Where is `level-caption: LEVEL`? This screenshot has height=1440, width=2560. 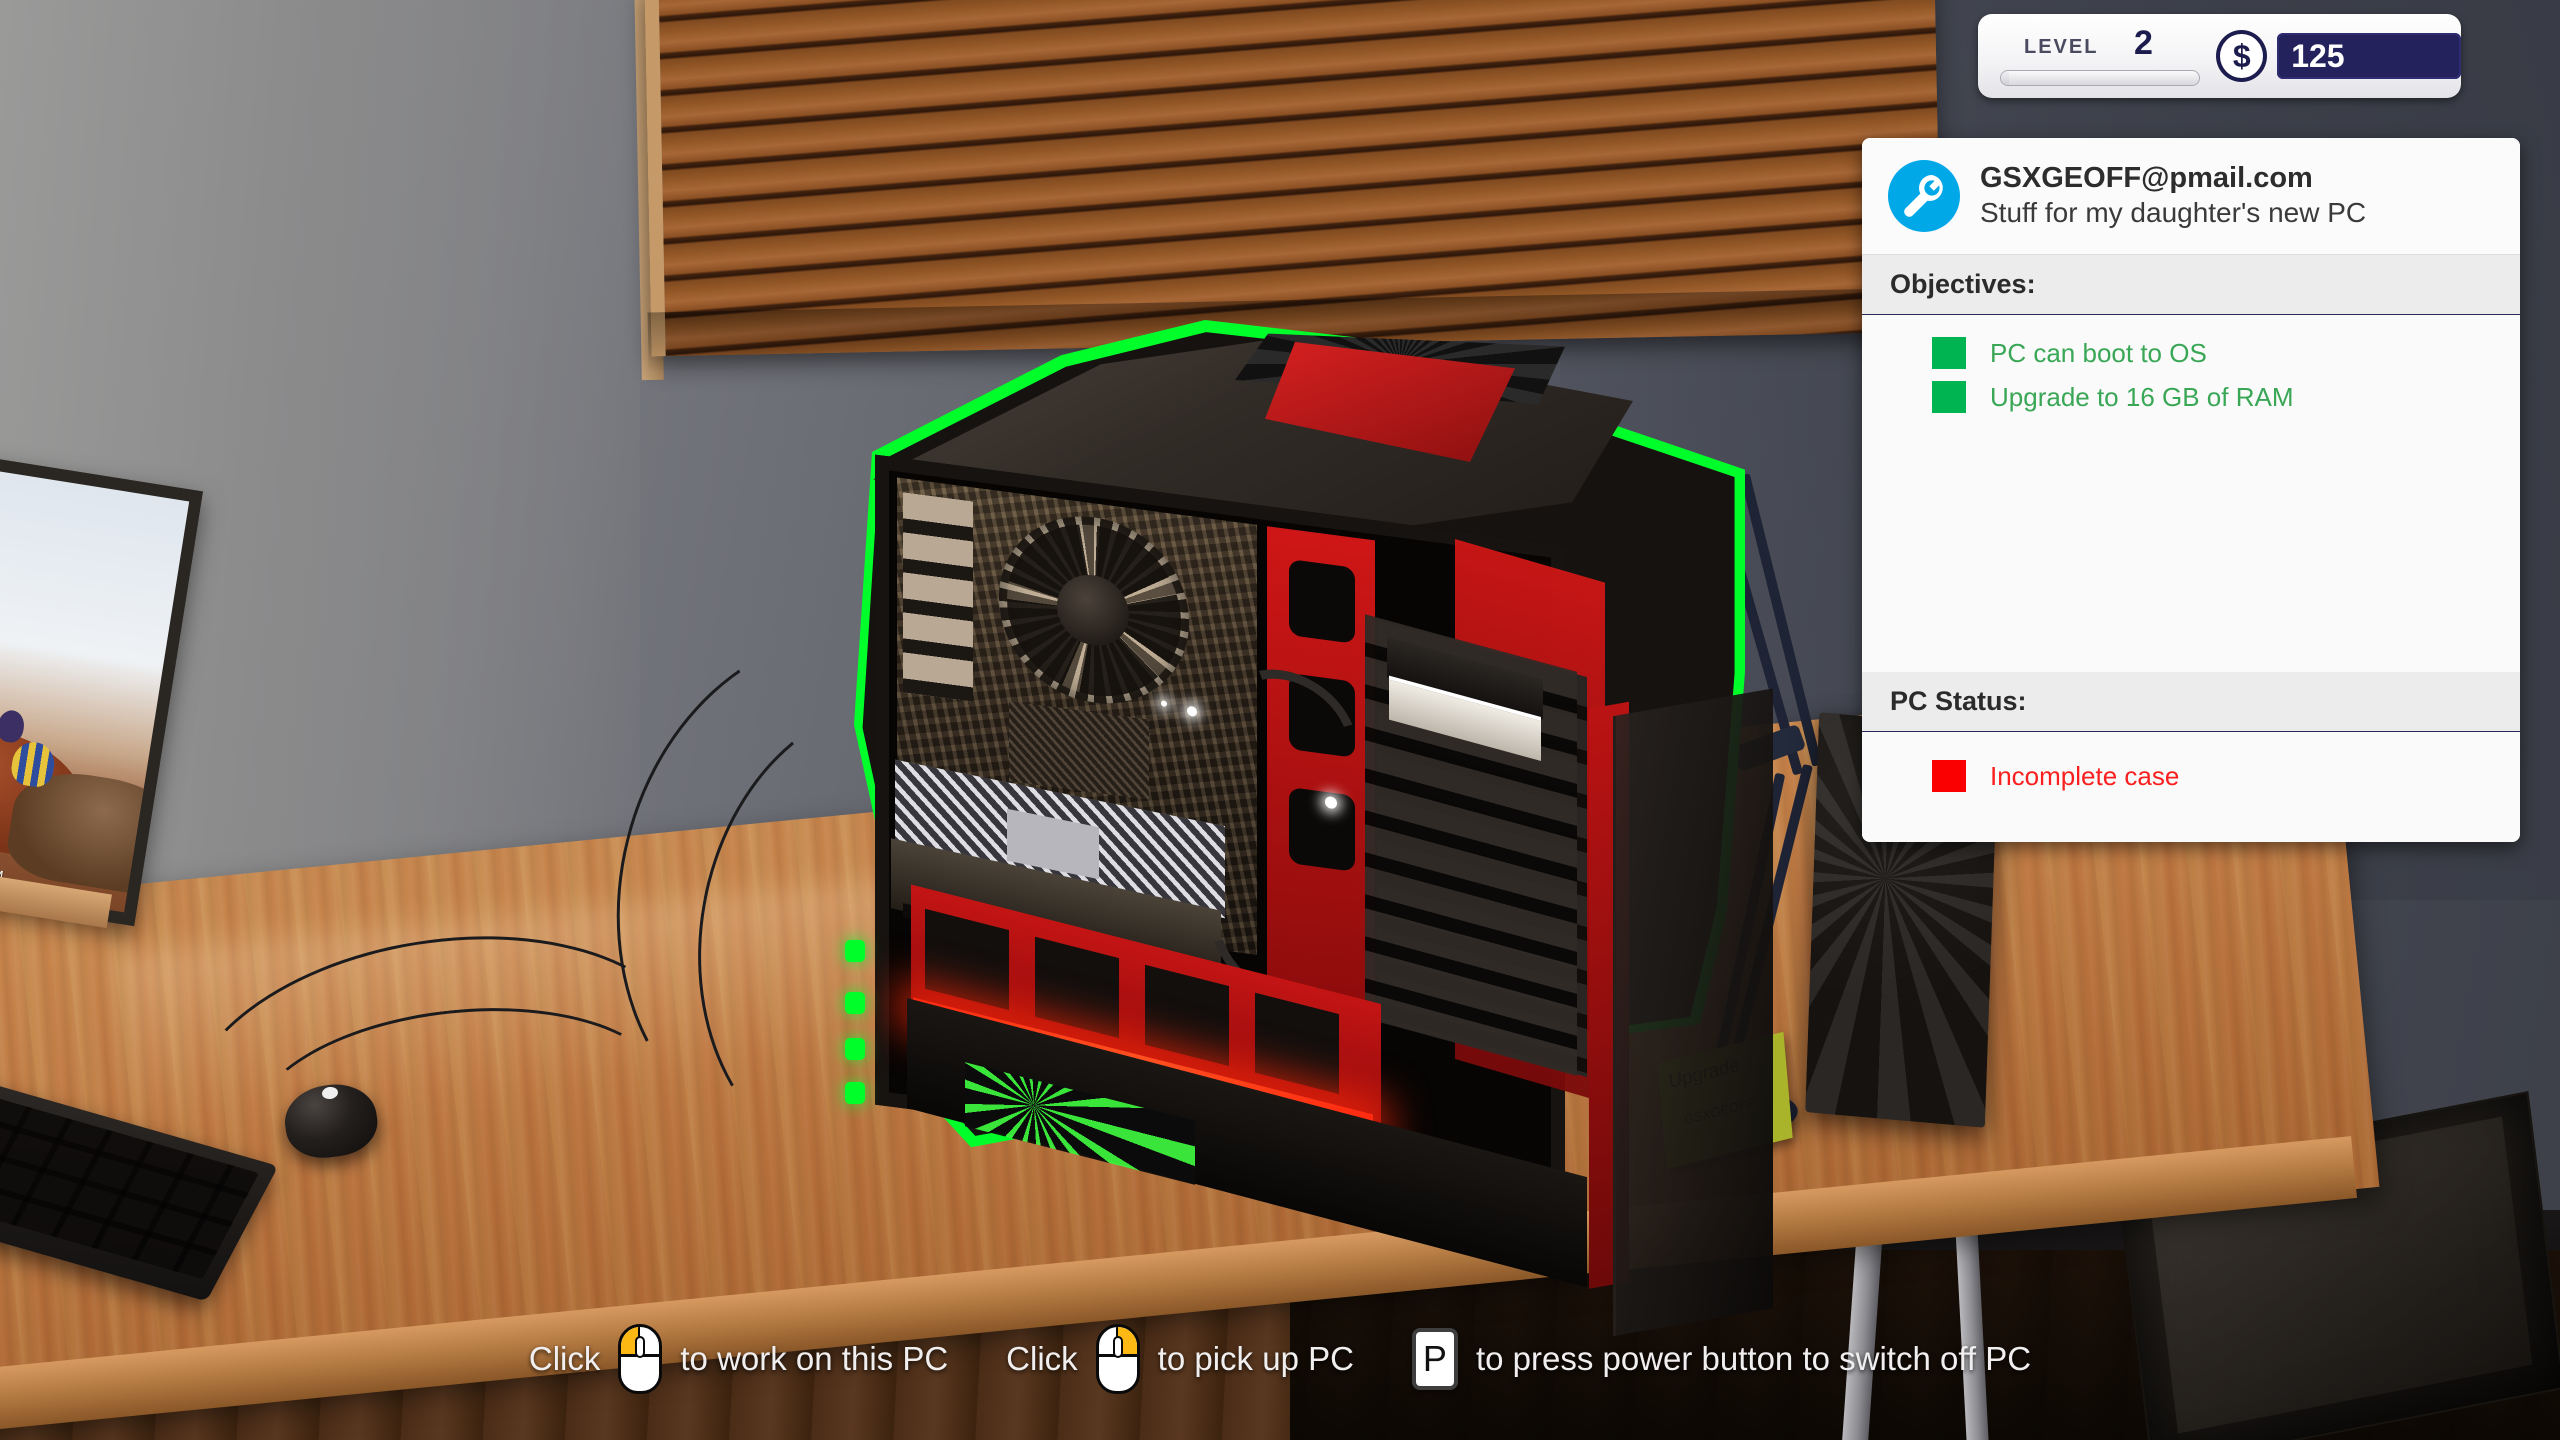
level-caption: LEVEL is located at coordinates (2061, 47).